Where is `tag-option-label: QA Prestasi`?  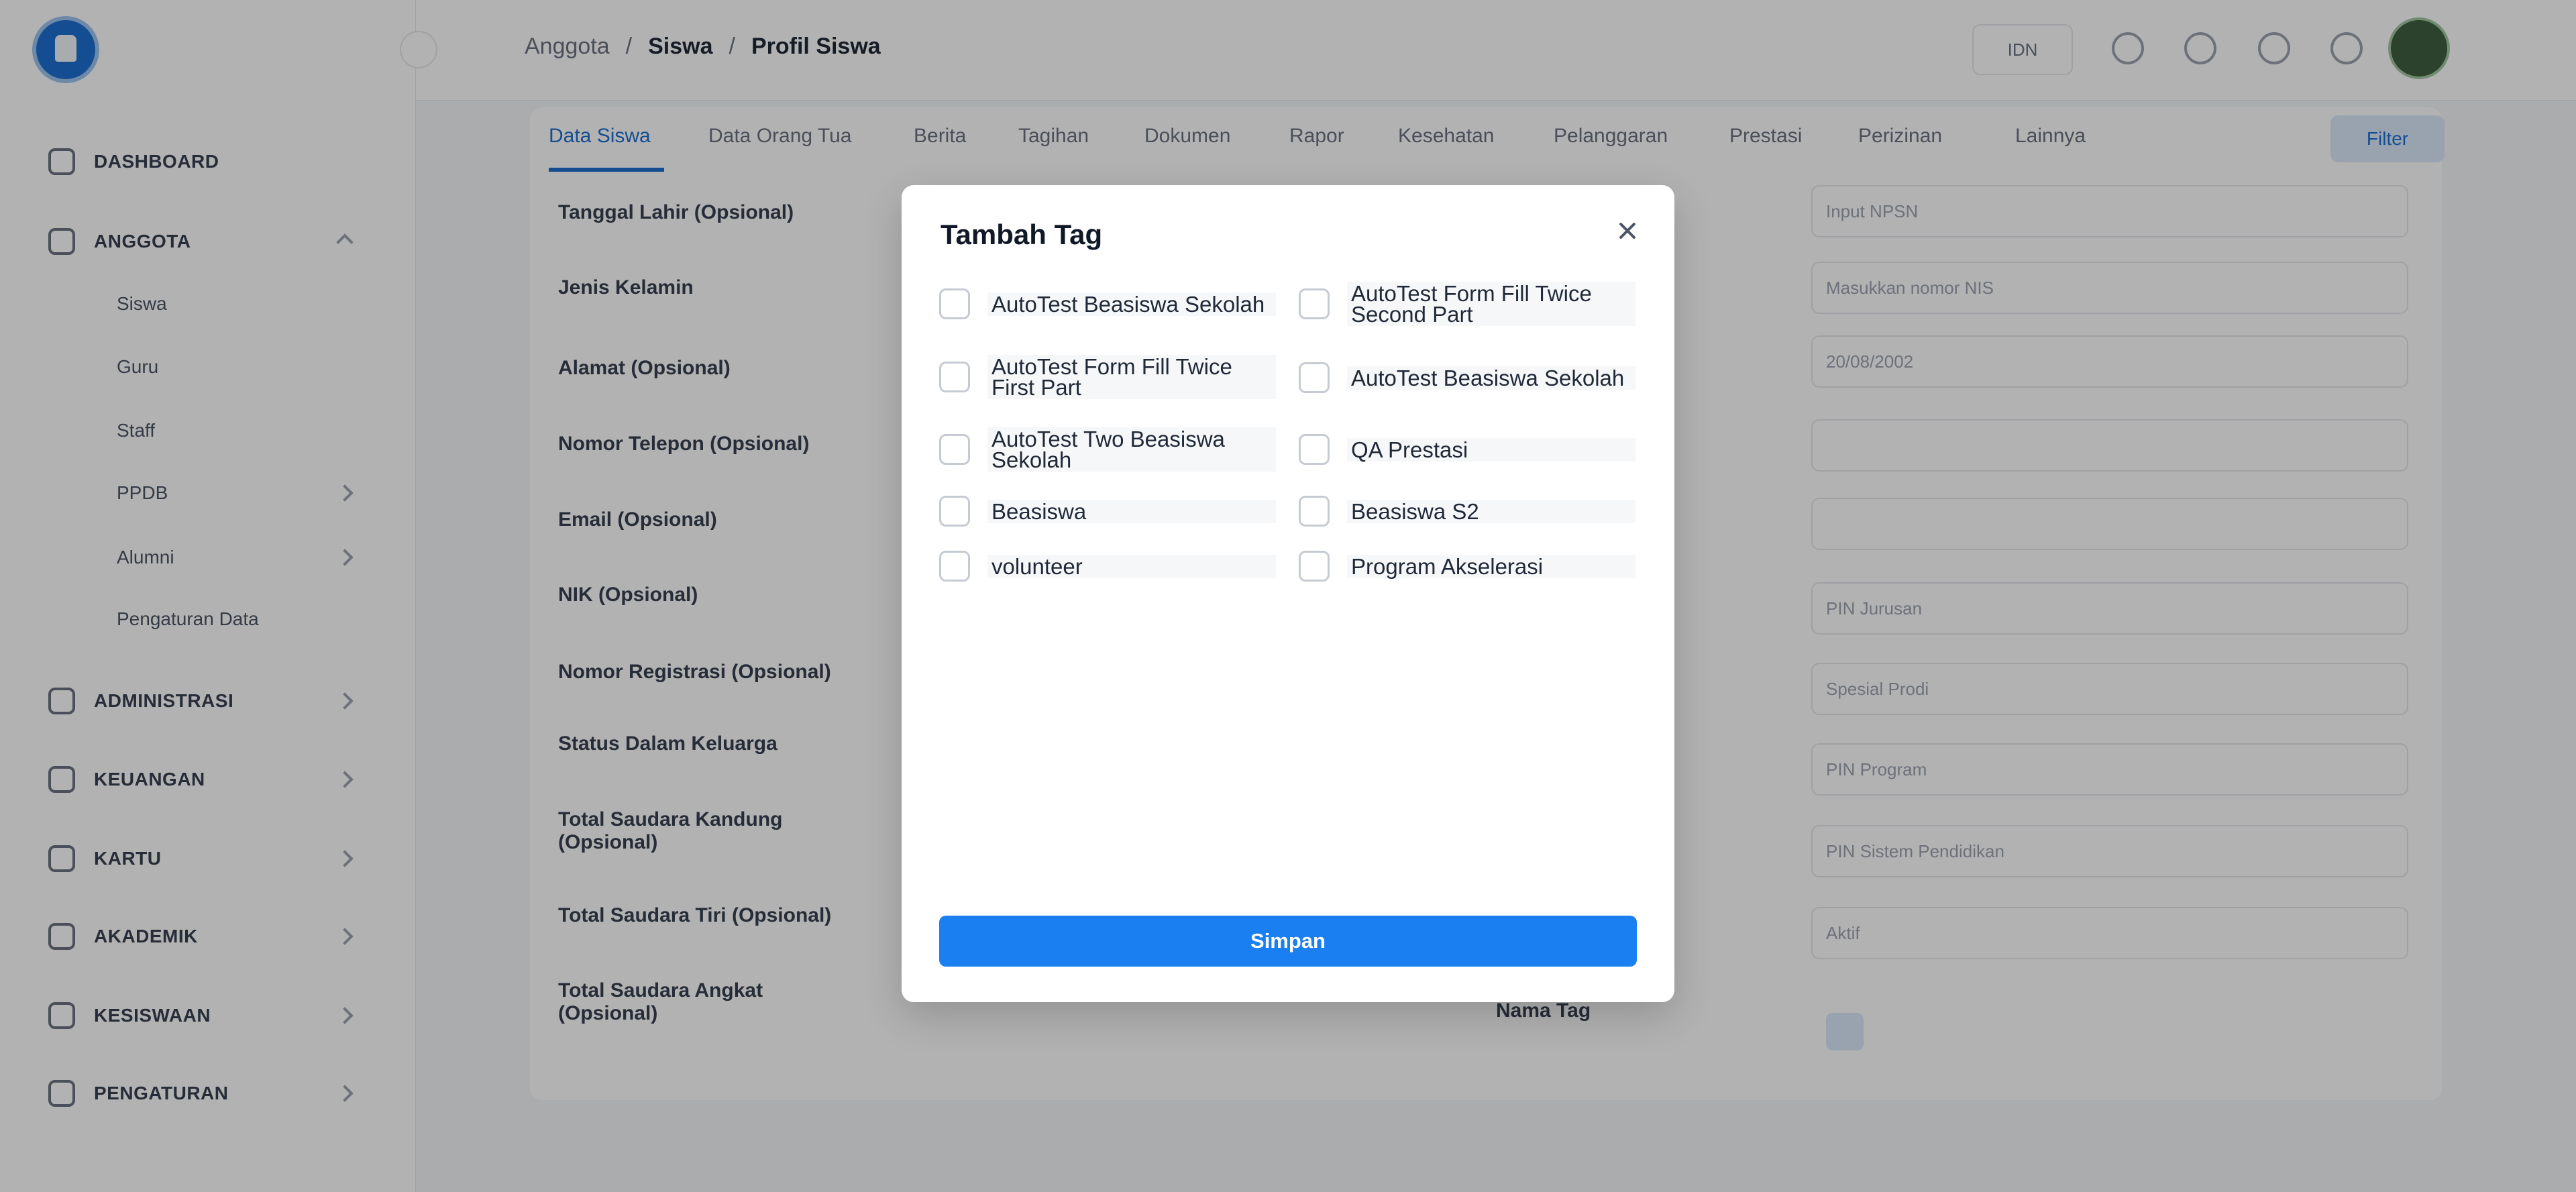
tag-option-label: QA Prestasi is located at coordinates (1491, 449).